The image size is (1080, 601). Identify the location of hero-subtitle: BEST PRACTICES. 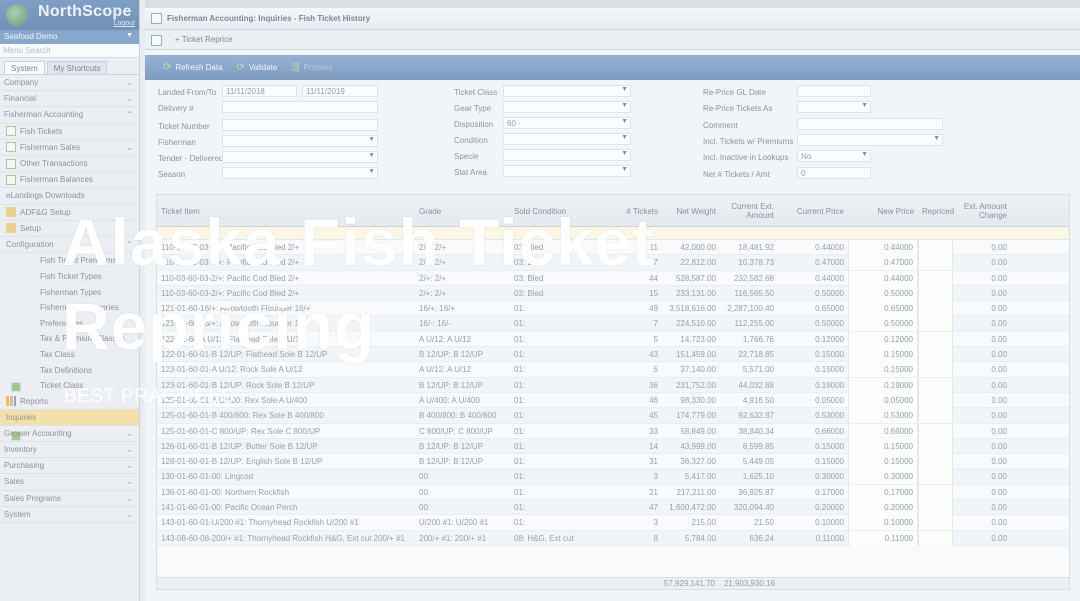
(149, 396).